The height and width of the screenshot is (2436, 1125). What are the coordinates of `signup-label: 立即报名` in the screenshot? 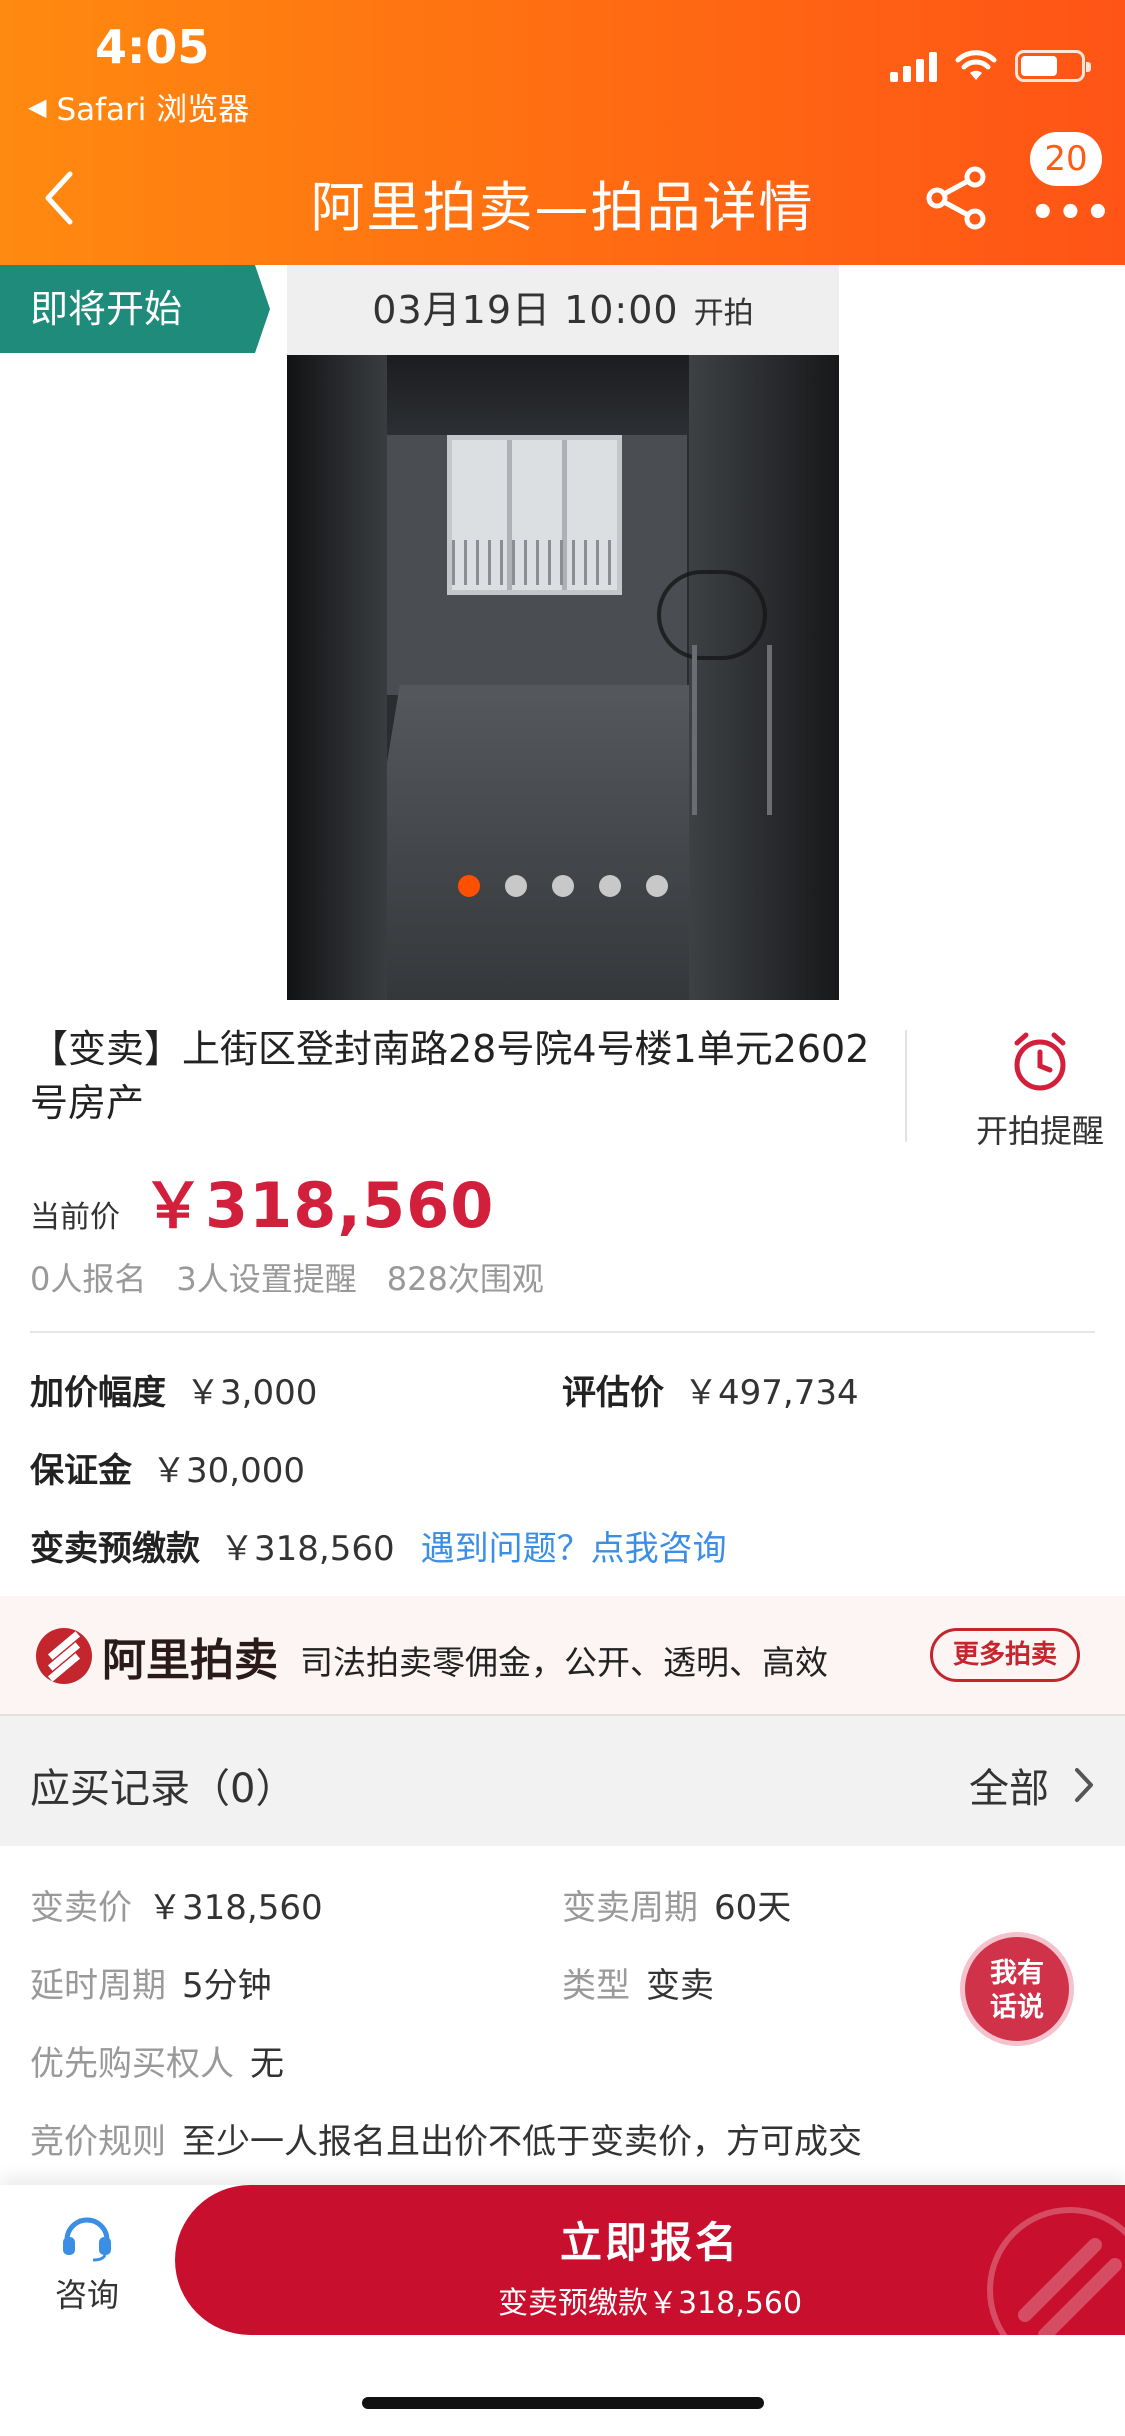 It's located at (649, 2242).